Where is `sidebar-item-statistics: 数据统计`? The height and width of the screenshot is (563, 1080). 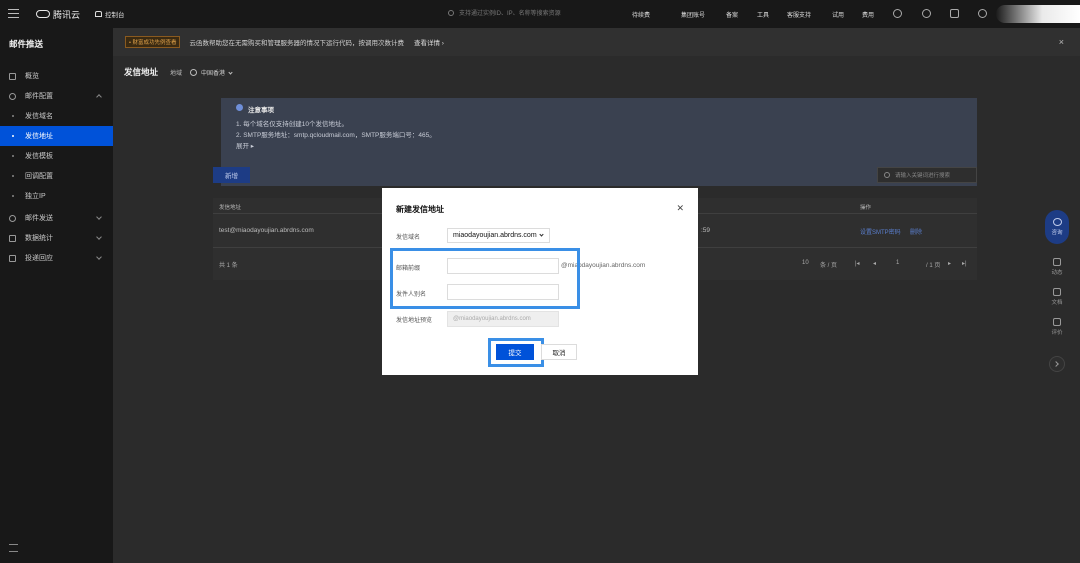
sidebar-item-statistics: 数据统计 is located at coordinates (56, 238).